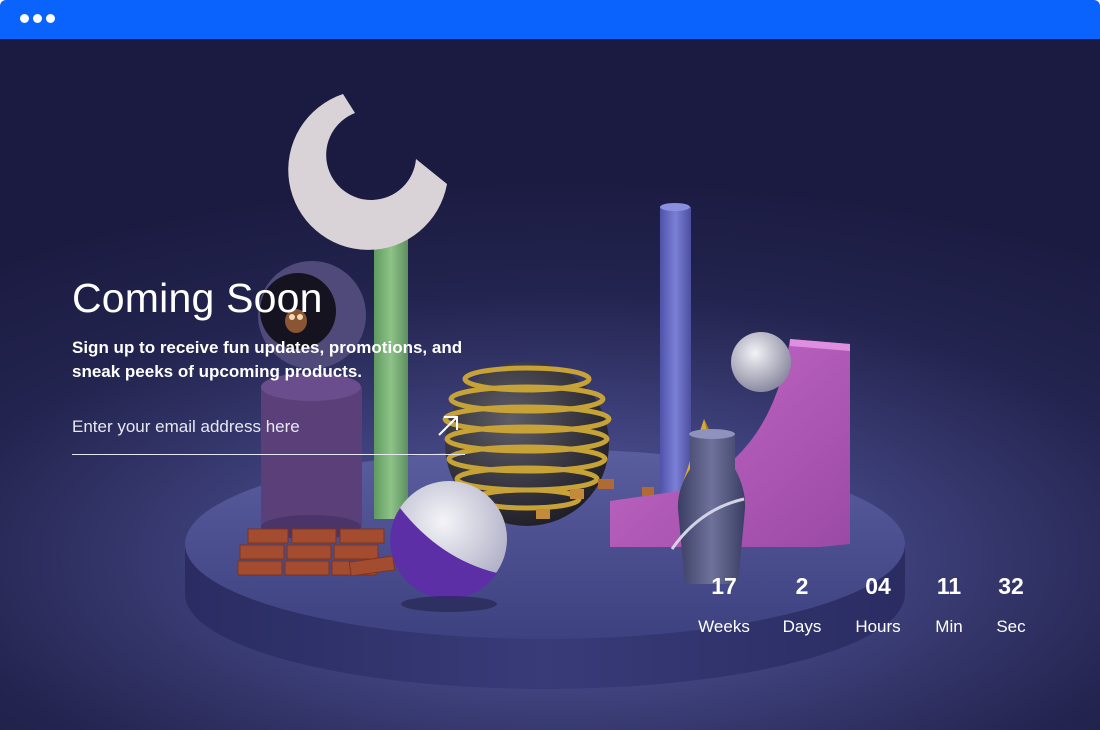  I want to click on countdown-label: Sec, so click(1011, 626).